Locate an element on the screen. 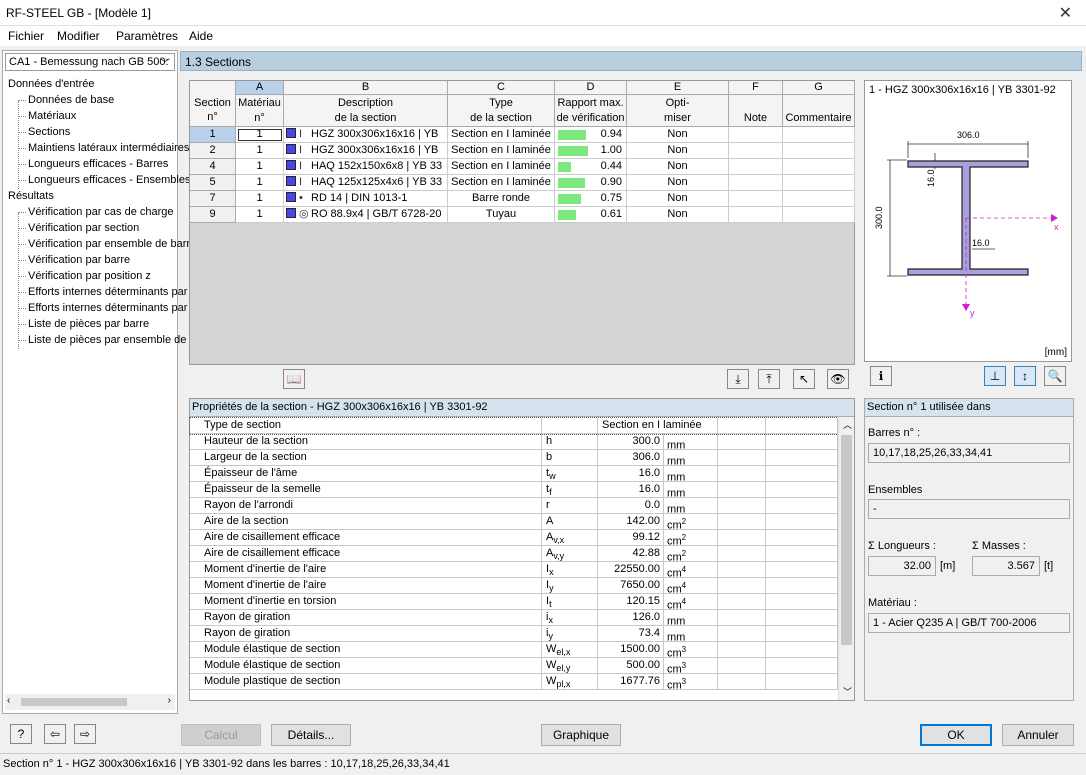  column-letter: C is located at coordinates (501, 88).